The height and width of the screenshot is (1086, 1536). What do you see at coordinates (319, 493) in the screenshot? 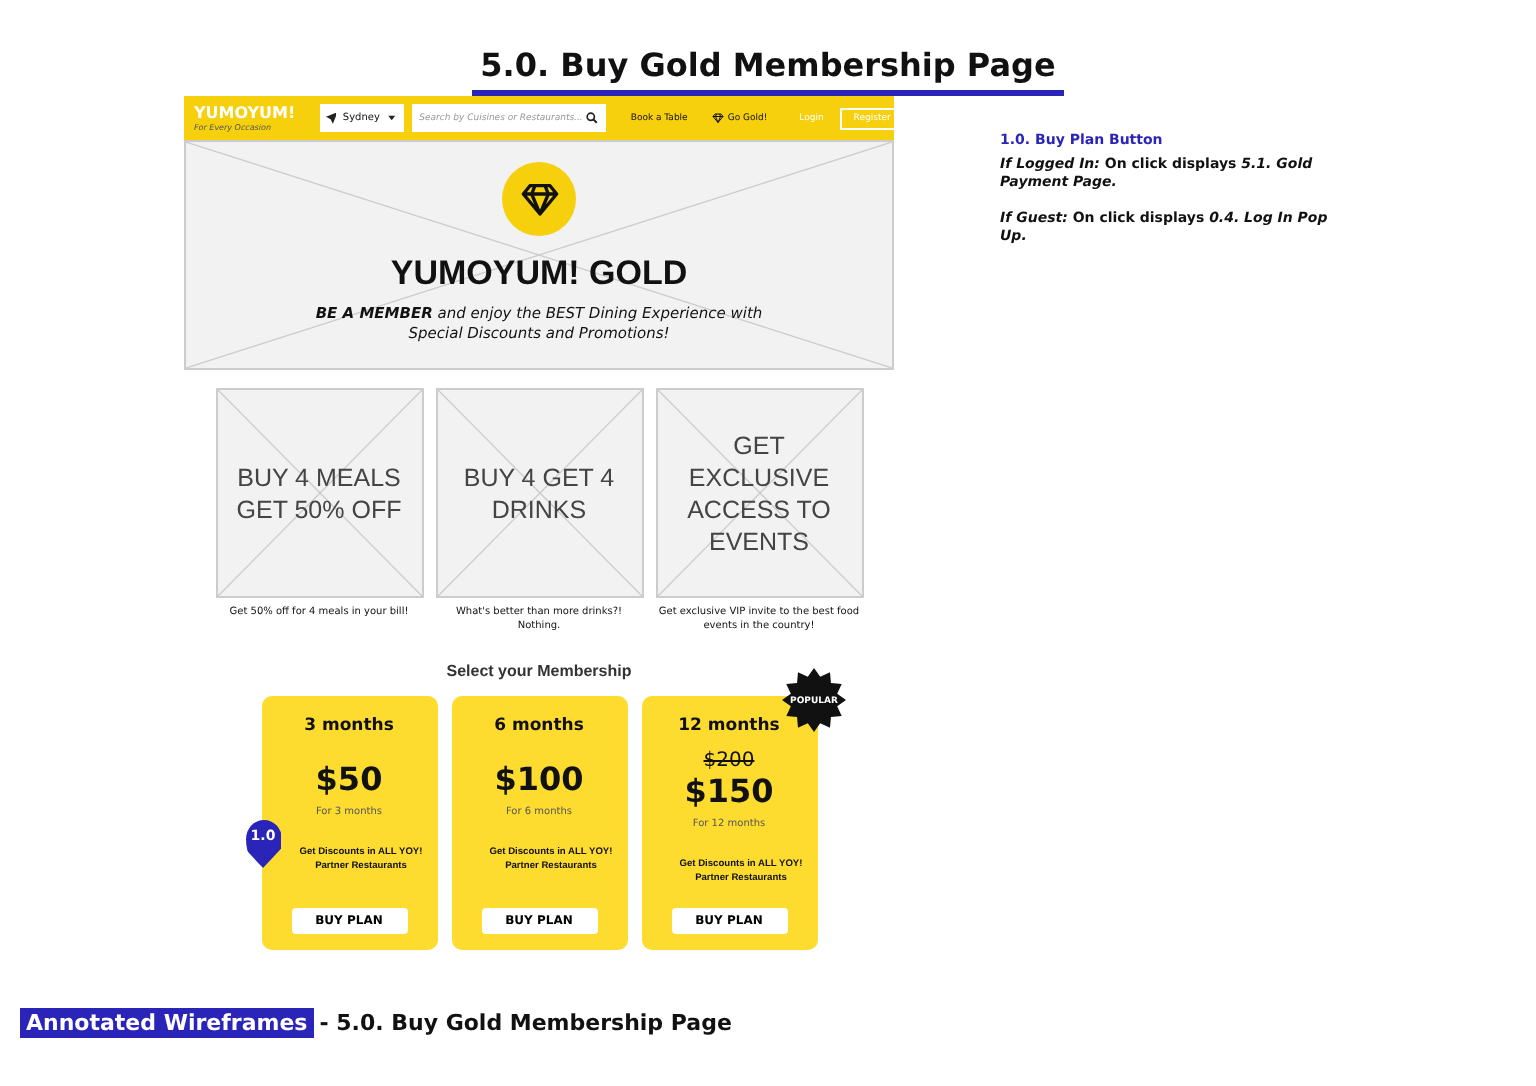
I see `benefit-headline: BUY 4 MEALS GET 50% OFF` at bounding box center [319, 493].